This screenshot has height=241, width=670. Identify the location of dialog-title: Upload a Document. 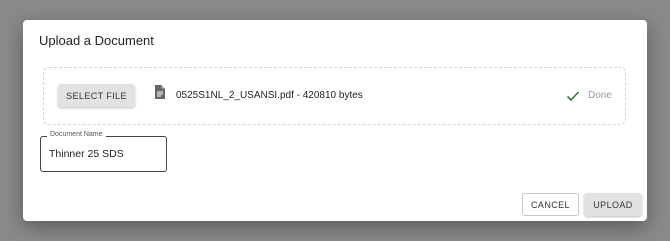
(96, 40).